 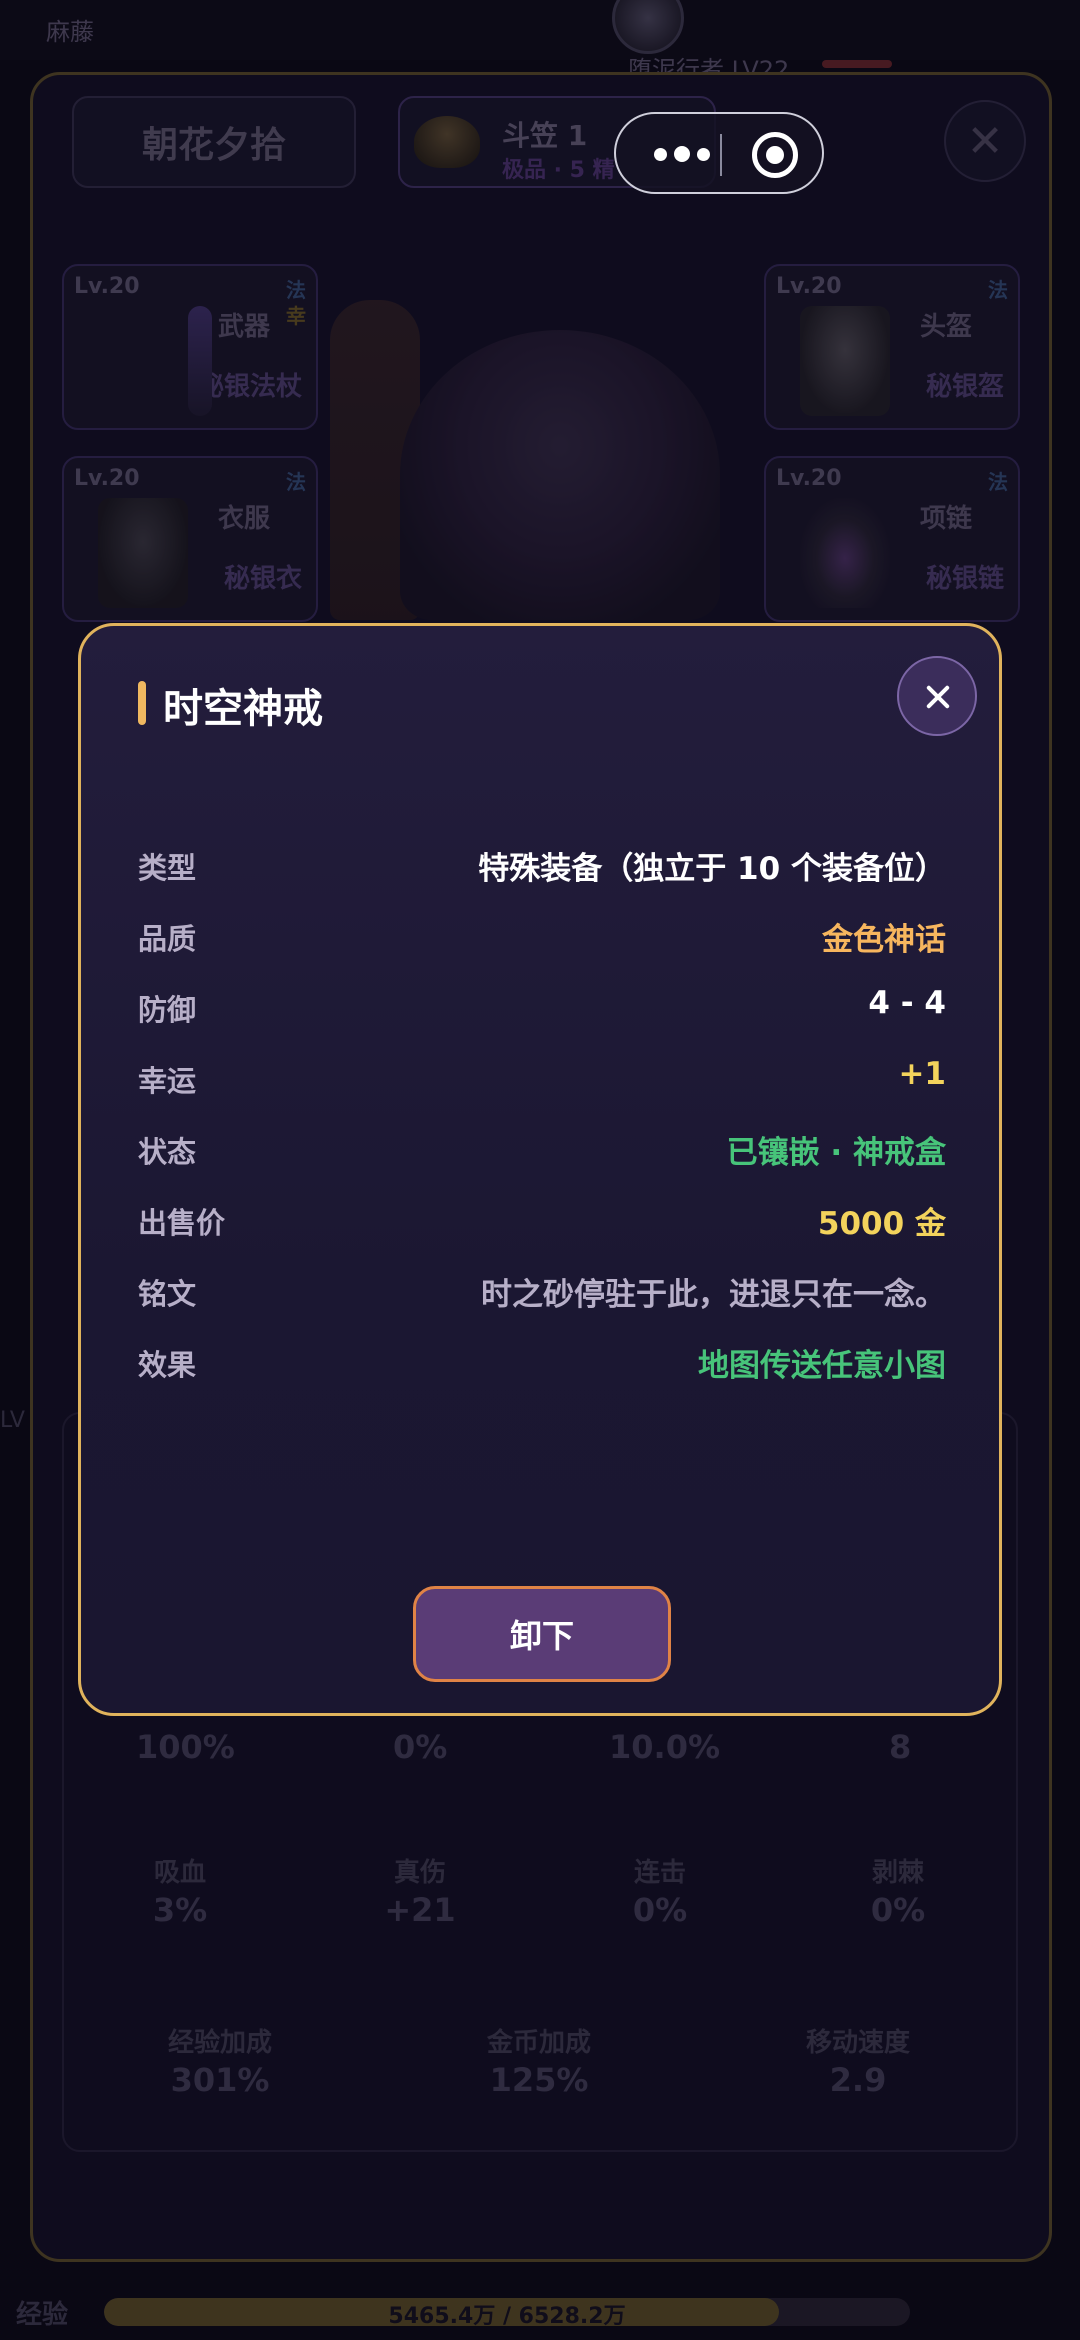 I want to click on detail-row-luck: 幸运 +1, so click(x=542, y=1077).